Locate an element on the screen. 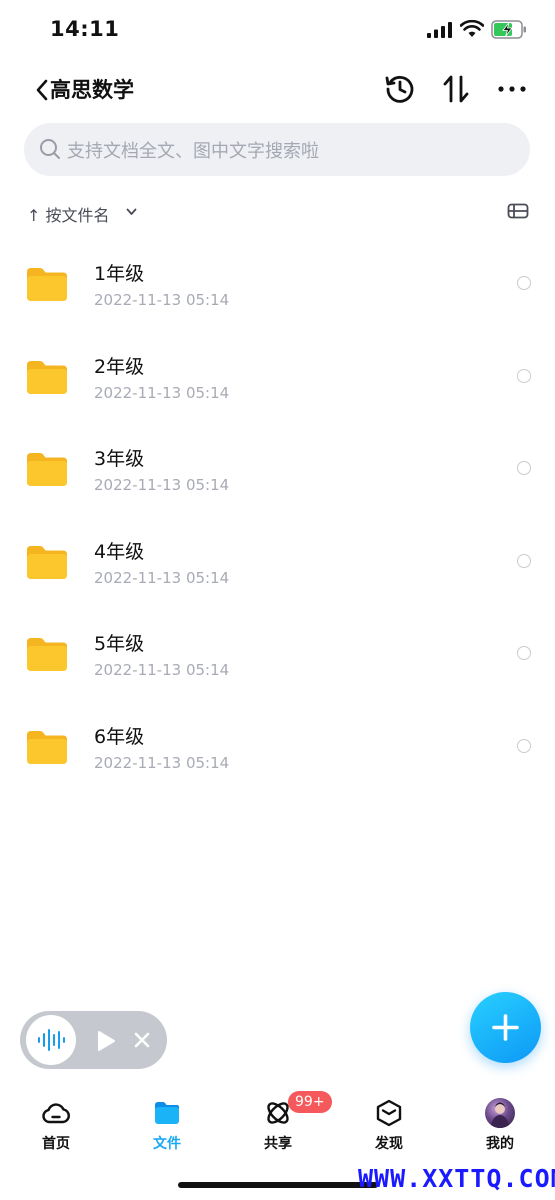 Image resolution: width=555 pixels, height=1200 pixels. tab-home: 首页 is located at coordinates (56, 1123).